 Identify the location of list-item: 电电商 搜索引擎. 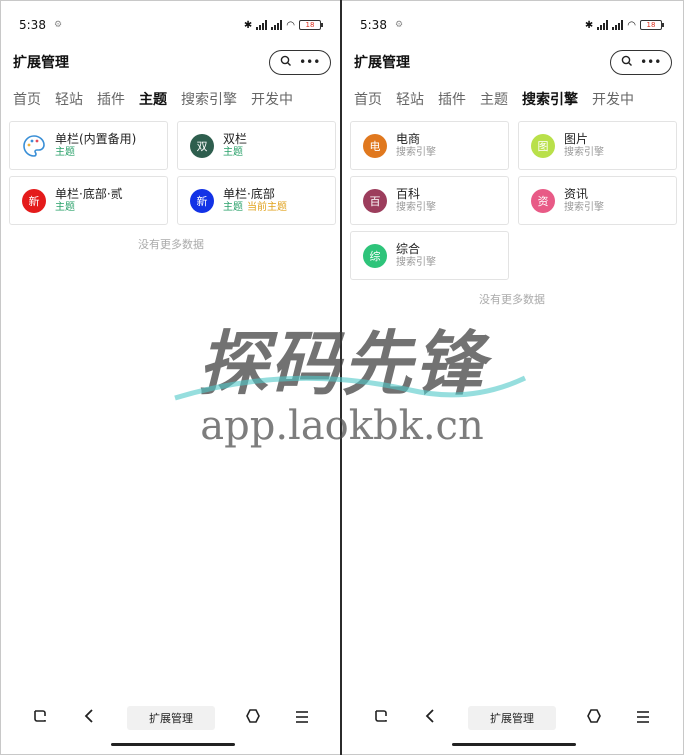
(429, 145).